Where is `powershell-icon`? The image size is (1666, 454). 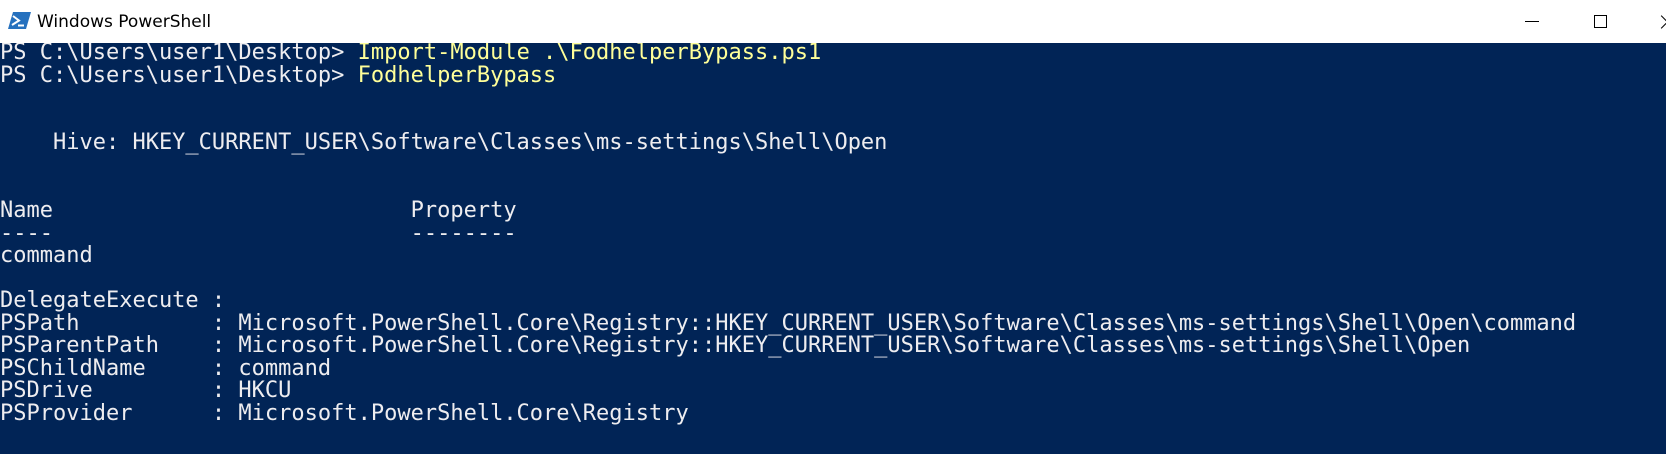 powershell-icon is located at coordinates (19, 20).